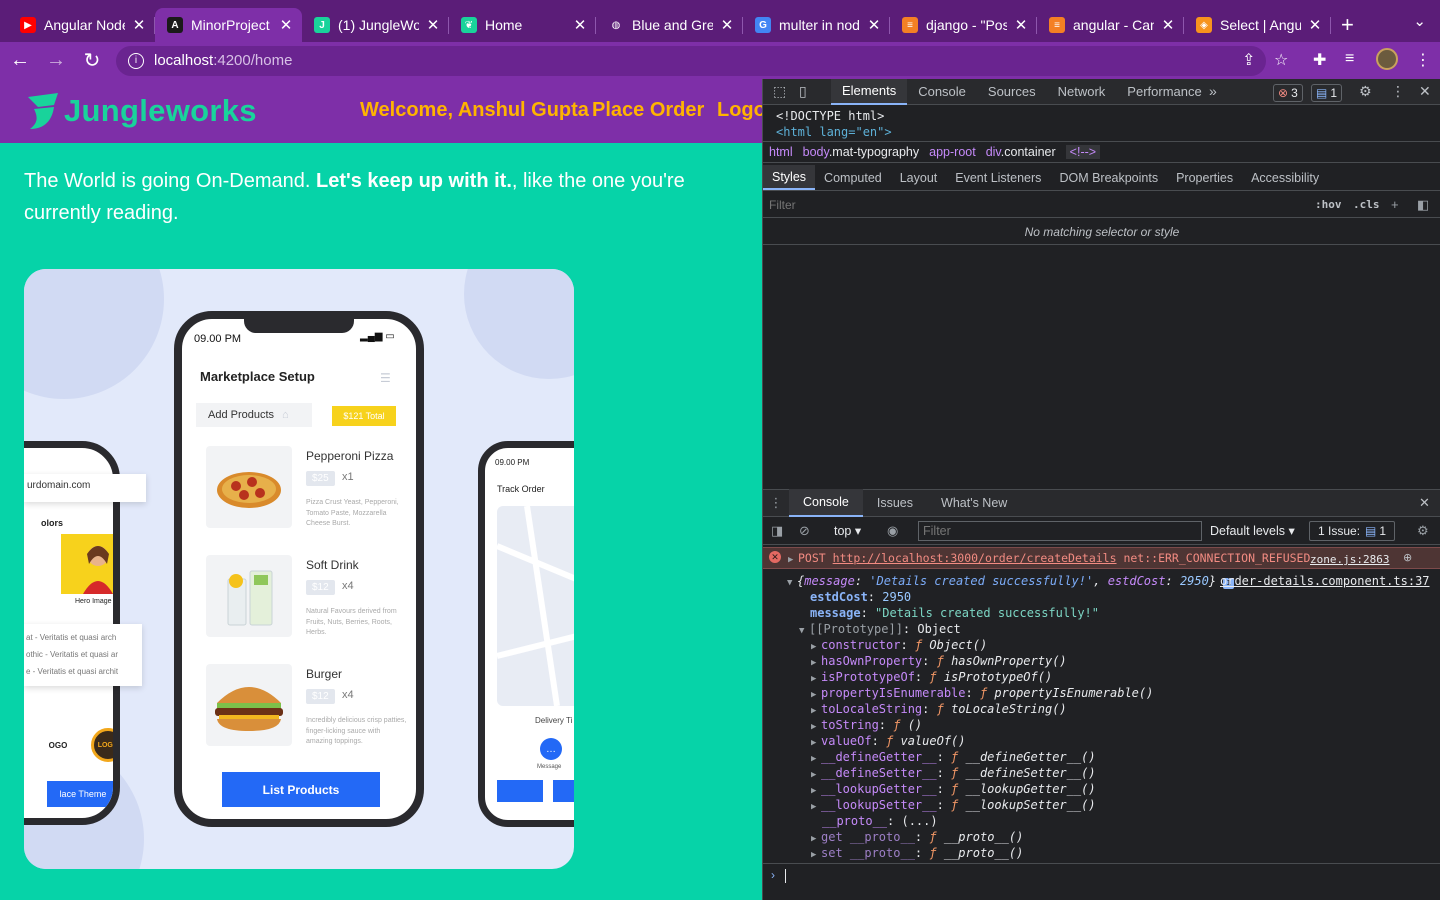 The width and height of the screenshot is (1440, 900). I want to click on prototype-member: ▶ constructor: ƒ Object(), so click(899, 645).